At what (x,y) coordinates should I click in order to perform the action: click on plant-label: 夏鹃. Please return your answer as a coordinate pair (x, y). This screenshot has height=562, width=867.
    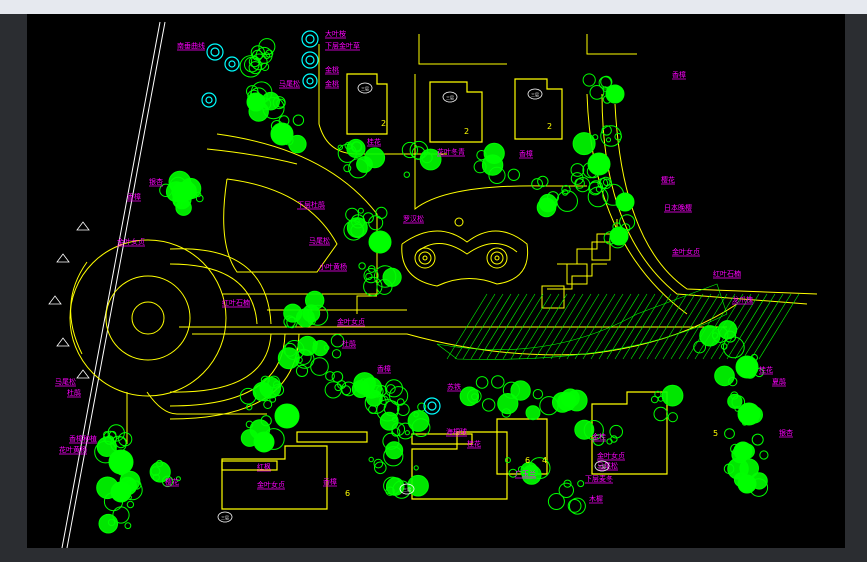
    Looking at the image, I should click on (779, 381).